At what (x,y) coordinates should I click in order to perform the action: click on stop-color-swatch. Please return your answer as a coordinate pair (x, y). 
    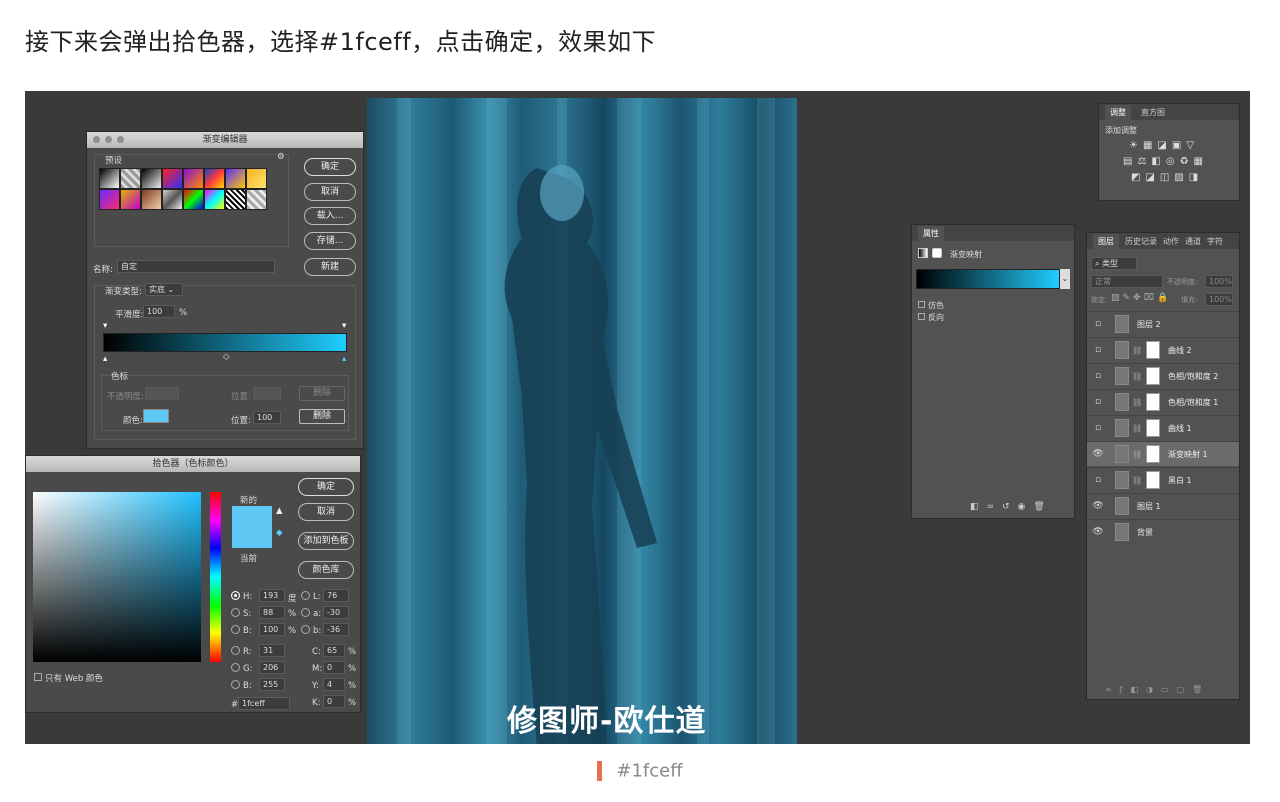
    Looking at the image, I should click on (156, 416).